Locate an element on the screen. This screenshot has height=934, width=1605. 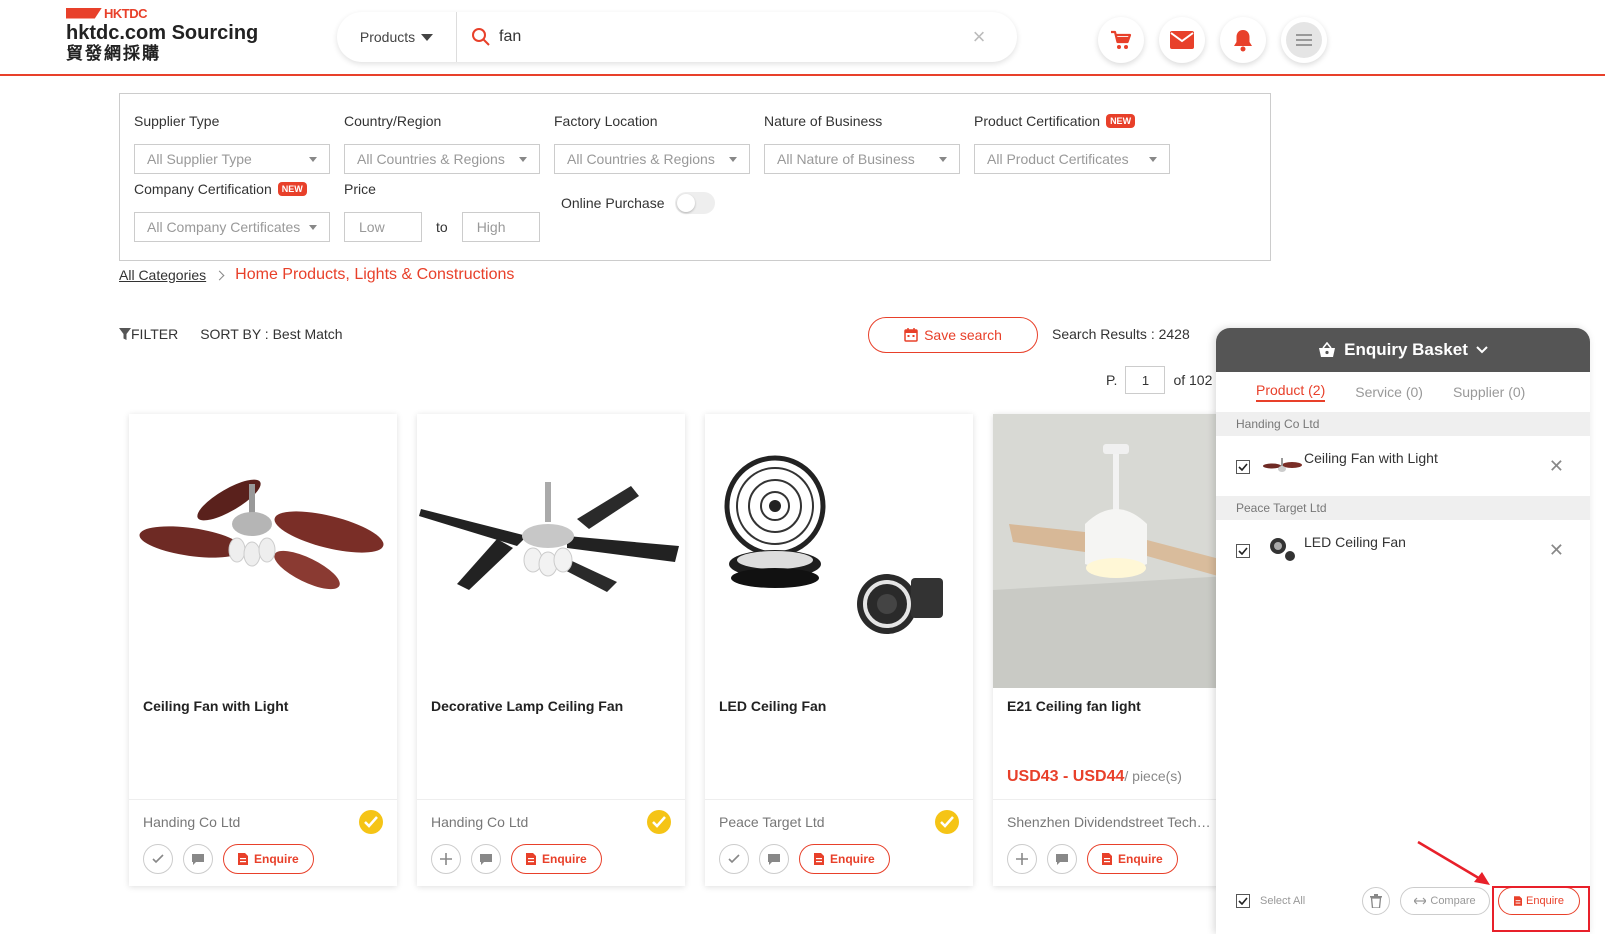
basket-item: LED Ceiling Fan ✕ is located at coordinates (1403, 550).